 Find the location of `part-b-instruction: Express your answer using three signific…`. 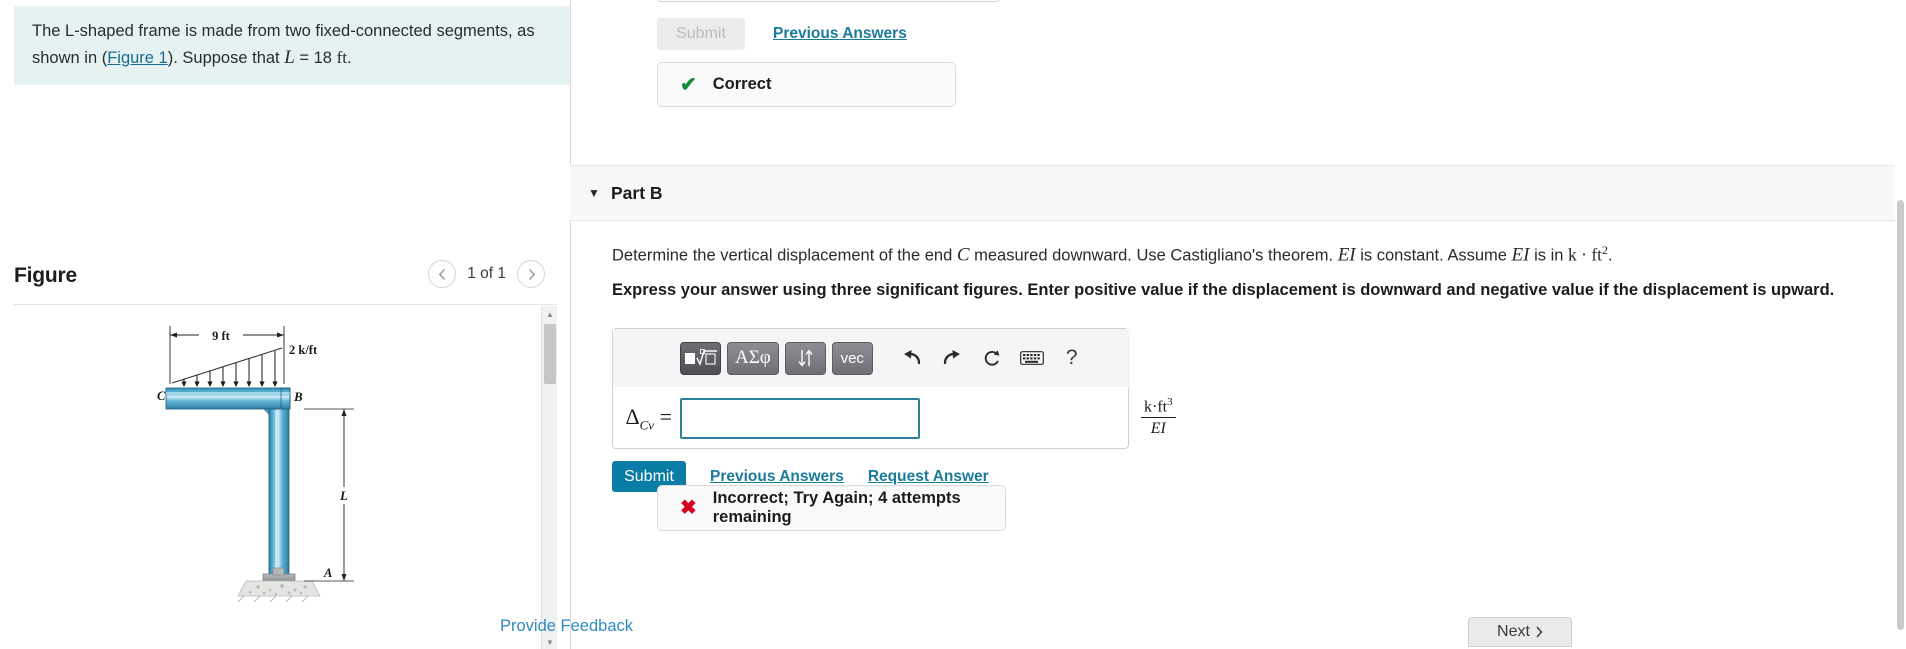

part-b-instruction: Express your answer using three signific… is located at coordinates (1223, 290).